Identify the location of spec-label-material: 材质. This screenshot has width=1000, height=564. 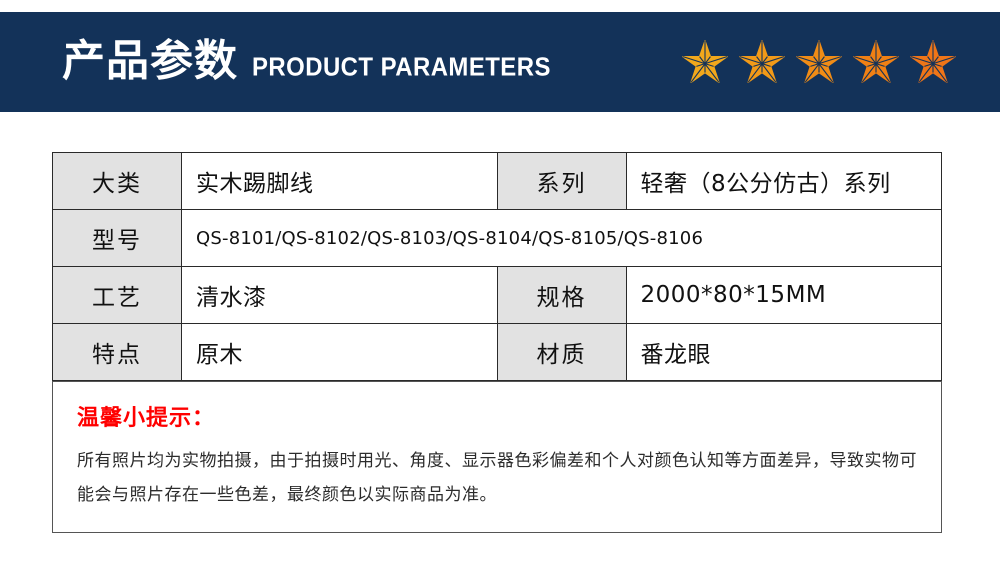
(561, 352).